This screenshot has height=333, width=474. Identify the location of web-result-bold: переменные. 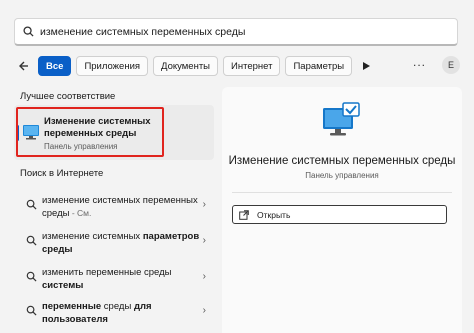
(72, 306).